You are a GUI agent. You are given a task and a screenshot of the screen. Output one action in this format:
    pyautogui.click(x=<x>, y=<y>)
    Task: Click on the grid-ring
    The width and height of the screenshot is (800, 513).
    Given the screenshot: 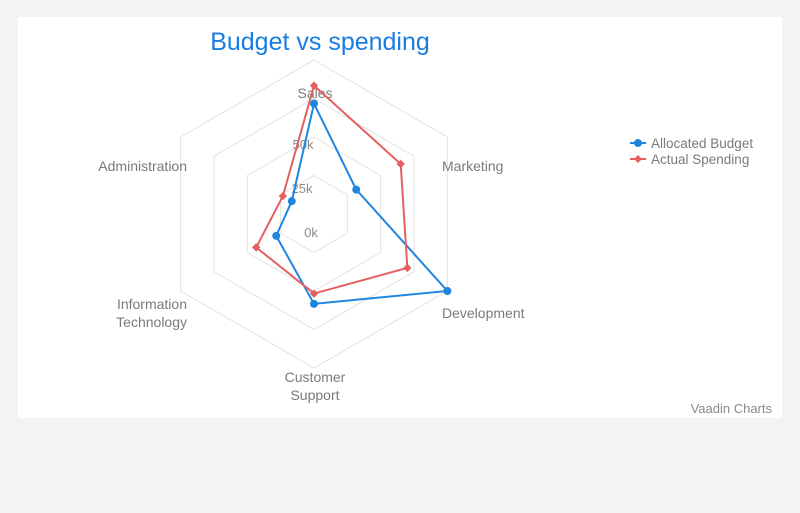 What is the action you would take?
    pyautogui.click(x=314, y=214)
    